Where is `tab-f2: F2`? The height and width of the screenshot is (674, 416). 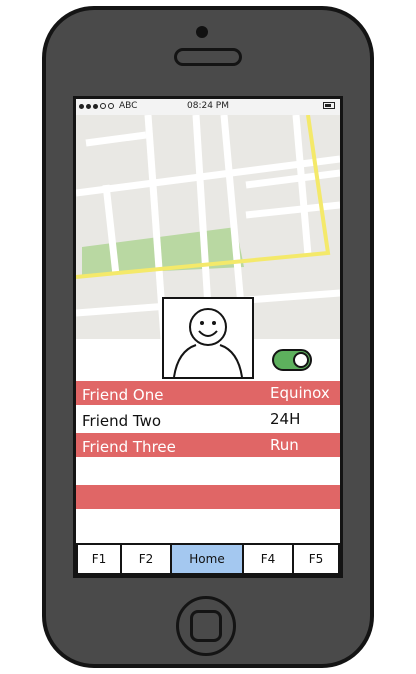
tab-f2: F2 is located at coordinates (146, 559).